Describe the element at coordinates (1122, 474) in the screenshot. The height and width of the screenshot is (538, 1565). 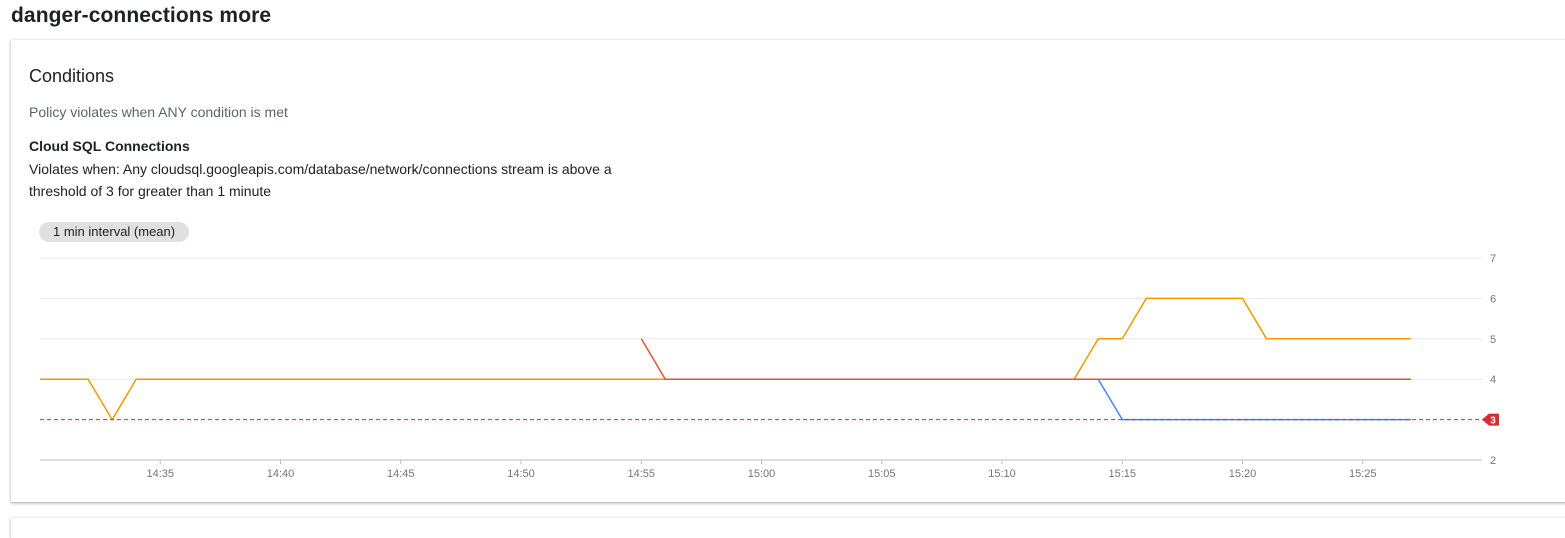
I see `x-tick-label: 15:15` at that location.